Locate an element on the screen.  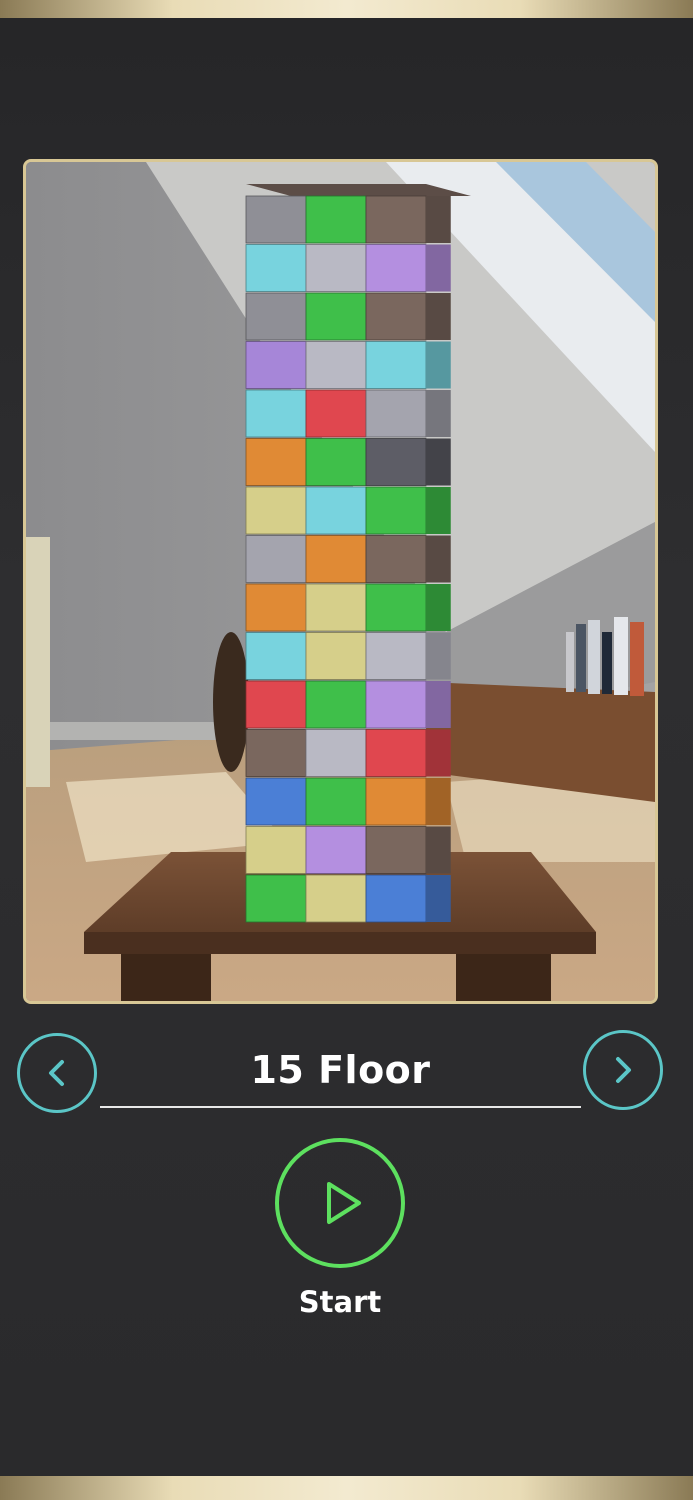
floor-underline is located at coordinates (340, 1107).